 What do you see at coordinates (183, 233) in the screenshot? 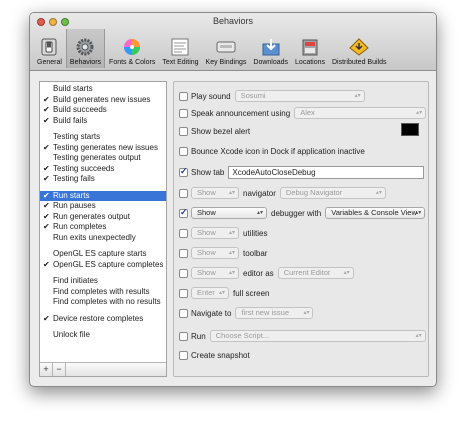
I see `utilities-checkbox` at bounding box center [183, 233].